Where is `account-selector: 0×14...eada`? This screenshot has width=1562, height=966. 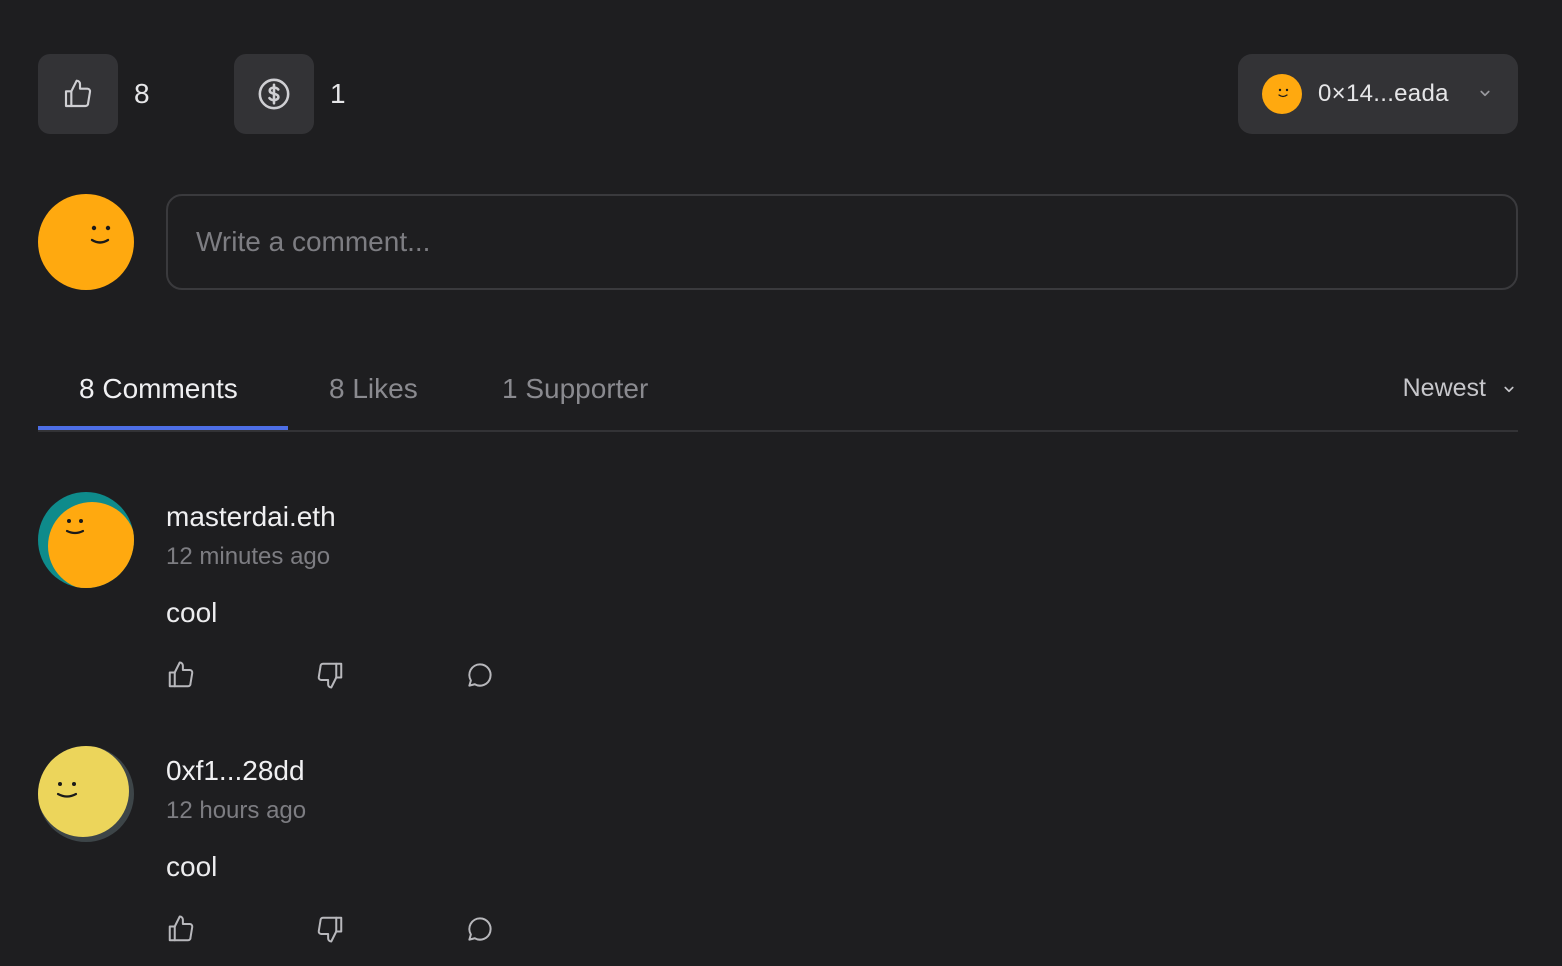
account-selector: 0×14...eada is located at coordinates (1378, 94).